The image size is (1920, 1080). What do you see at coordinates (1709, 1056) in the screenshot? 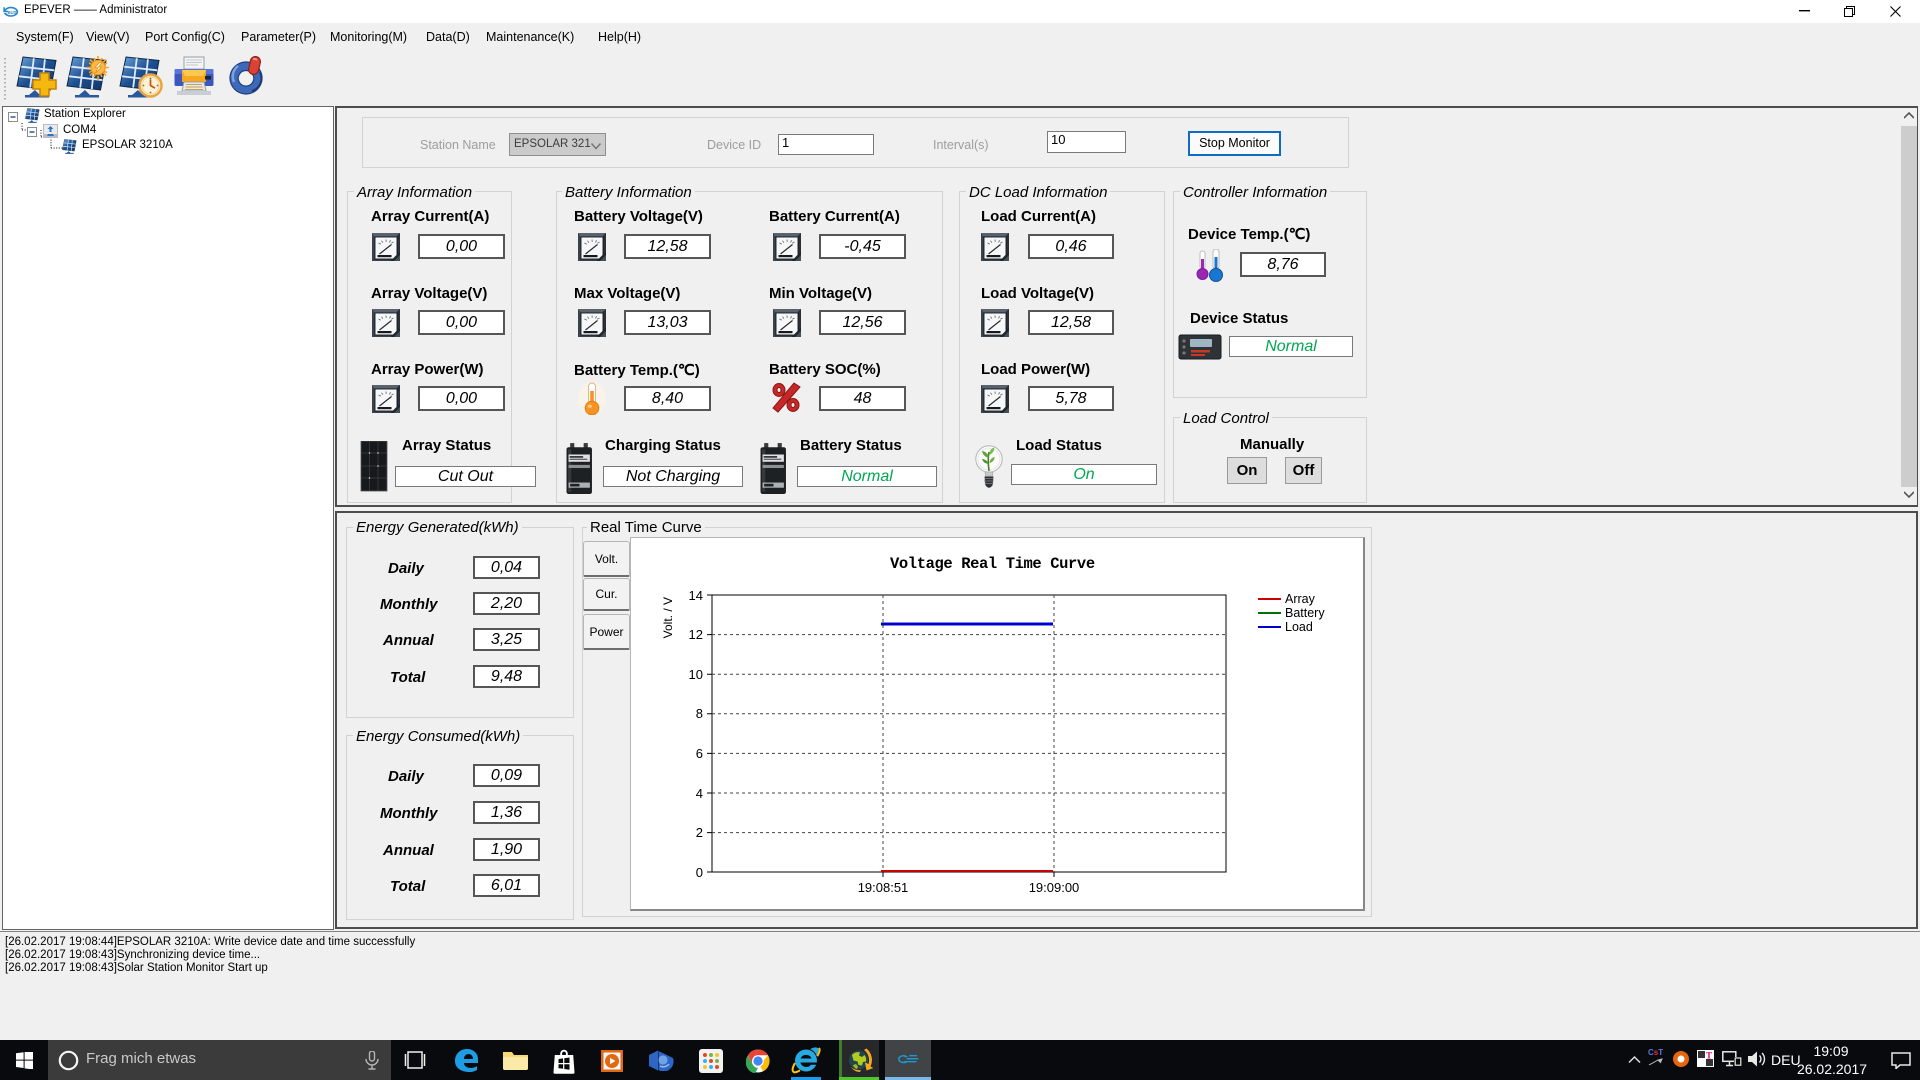
I see `svg-text: T` at bounding box center [1709, 1056].